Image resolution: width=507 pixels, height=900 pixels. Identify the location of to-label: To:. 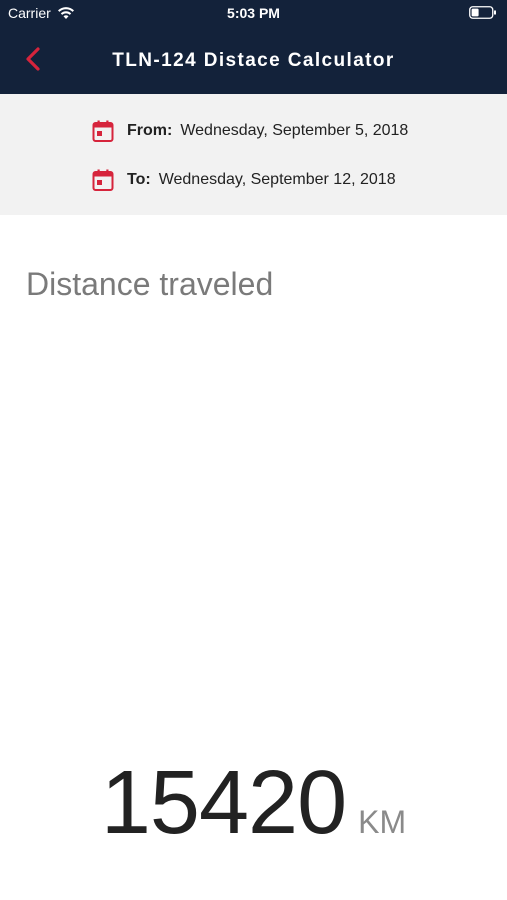
(139, 179).